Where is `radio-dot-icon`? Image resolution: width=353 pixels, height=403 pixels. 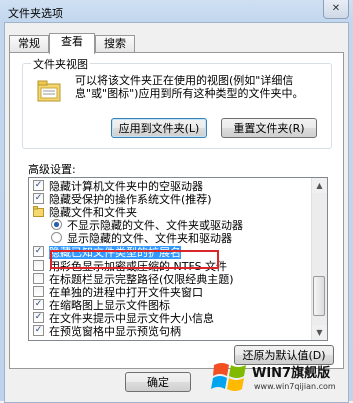 radio-dot-icon is located at coordinates (56, 224).